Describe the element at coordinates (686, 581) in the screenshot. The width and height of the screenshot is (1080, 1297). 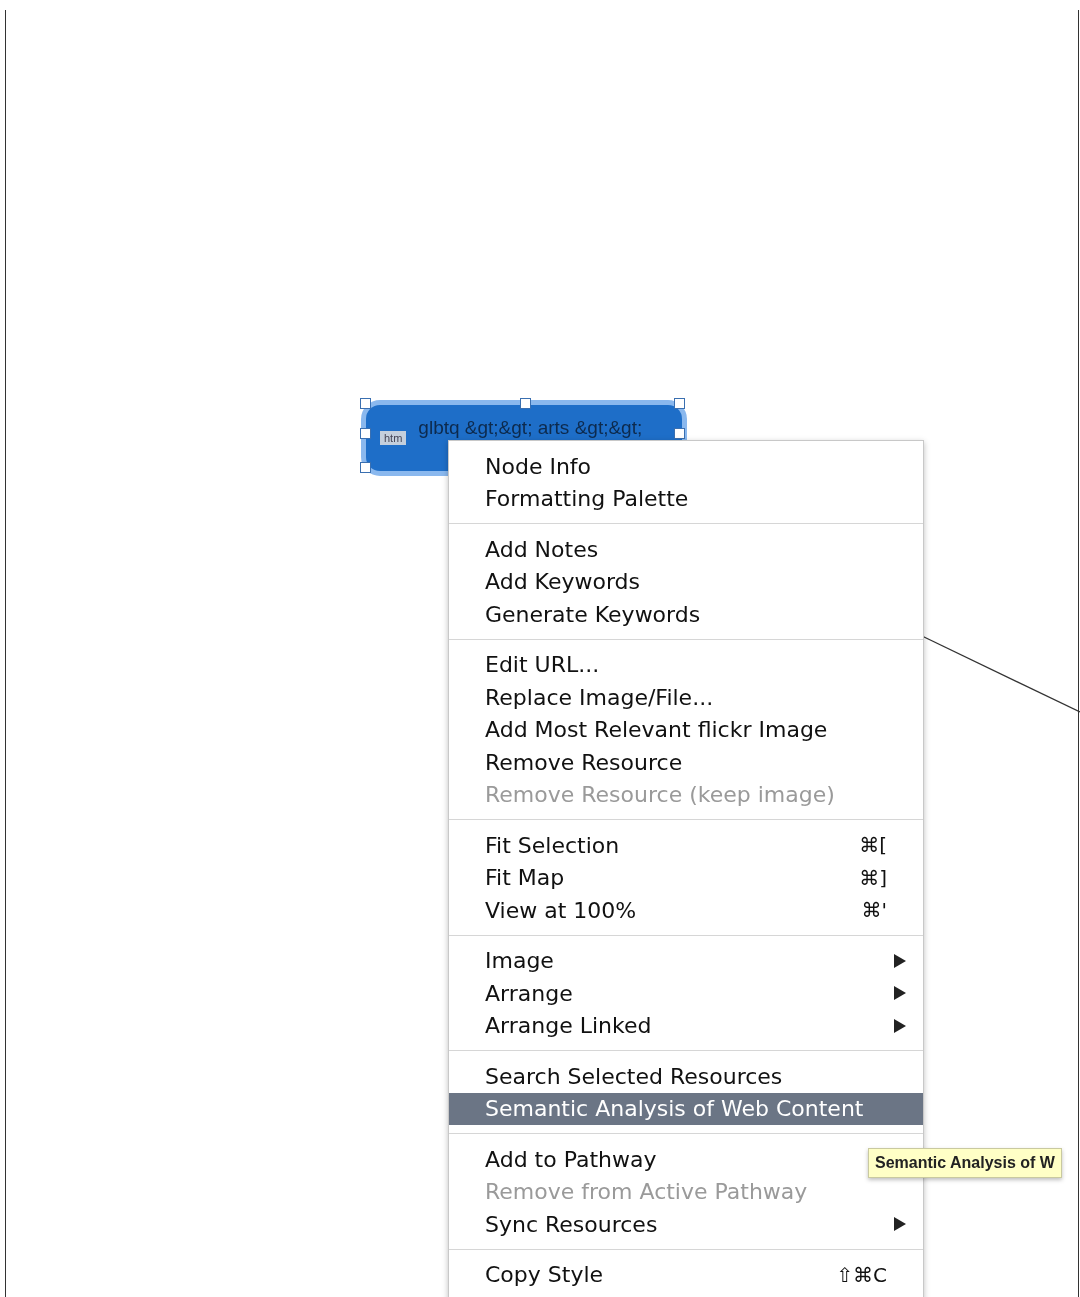
I see `menu-item: Add Keywords` at that location.